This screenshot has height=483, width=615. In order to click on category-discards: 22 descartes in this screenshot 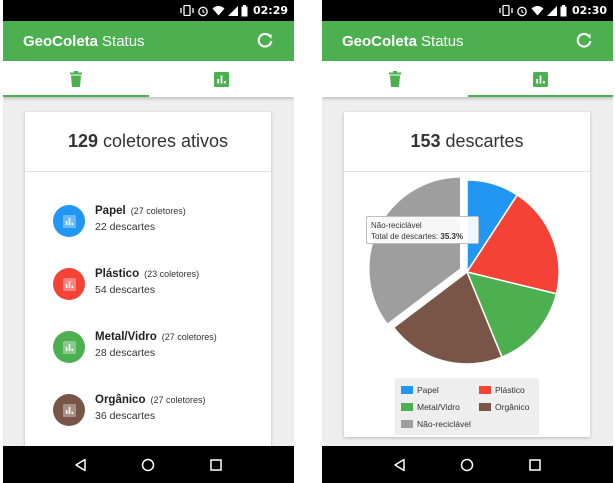, I will do `click(125, 227)`.